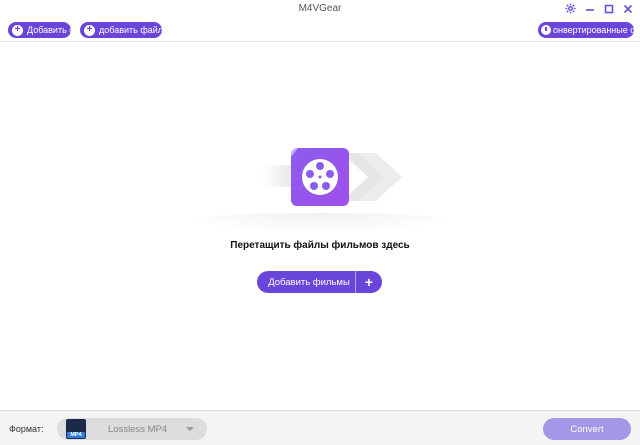  Describe the element at coordinates (138, 429) in the screenshot. I see `format-value: Lossless MP4` at that location.